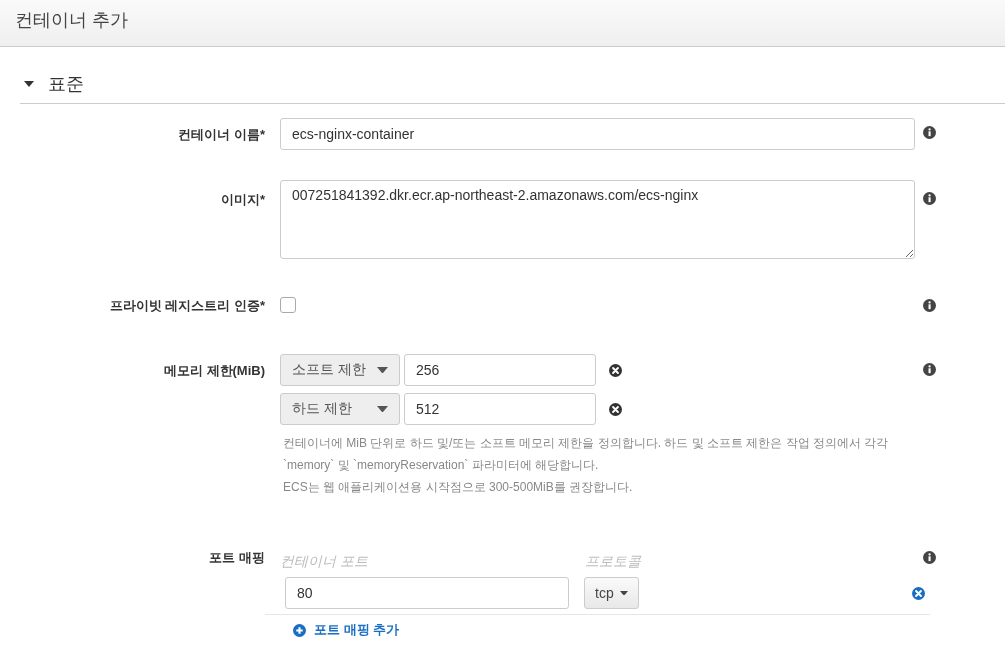 The height and width of the screenshot is (663, 1005). What do you see at coordinates (221, 135) in the screenshot?
I see `field-label: 컨테이너 이름*` at bounding box center [221, 135].